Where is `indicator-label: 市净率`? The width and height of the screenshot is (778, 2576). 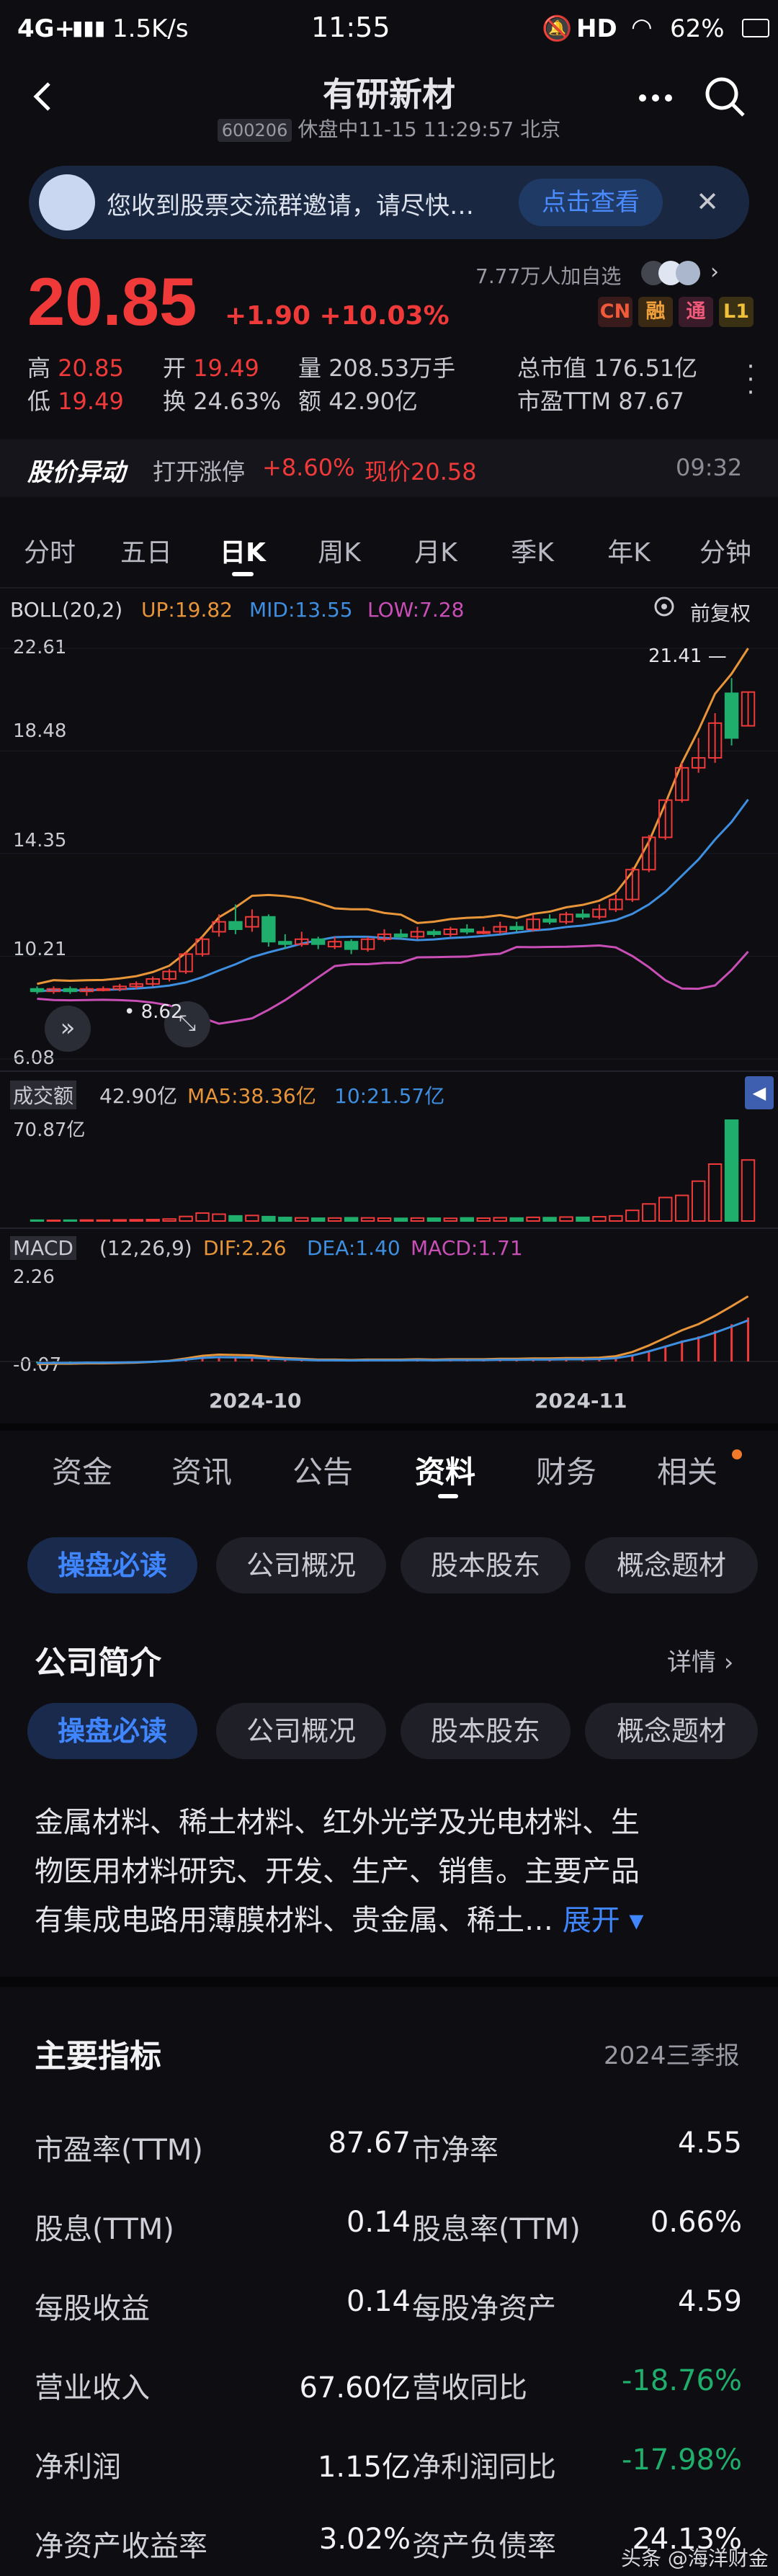
indicator-label: 市净率 is located at coordinates (455, 2150).